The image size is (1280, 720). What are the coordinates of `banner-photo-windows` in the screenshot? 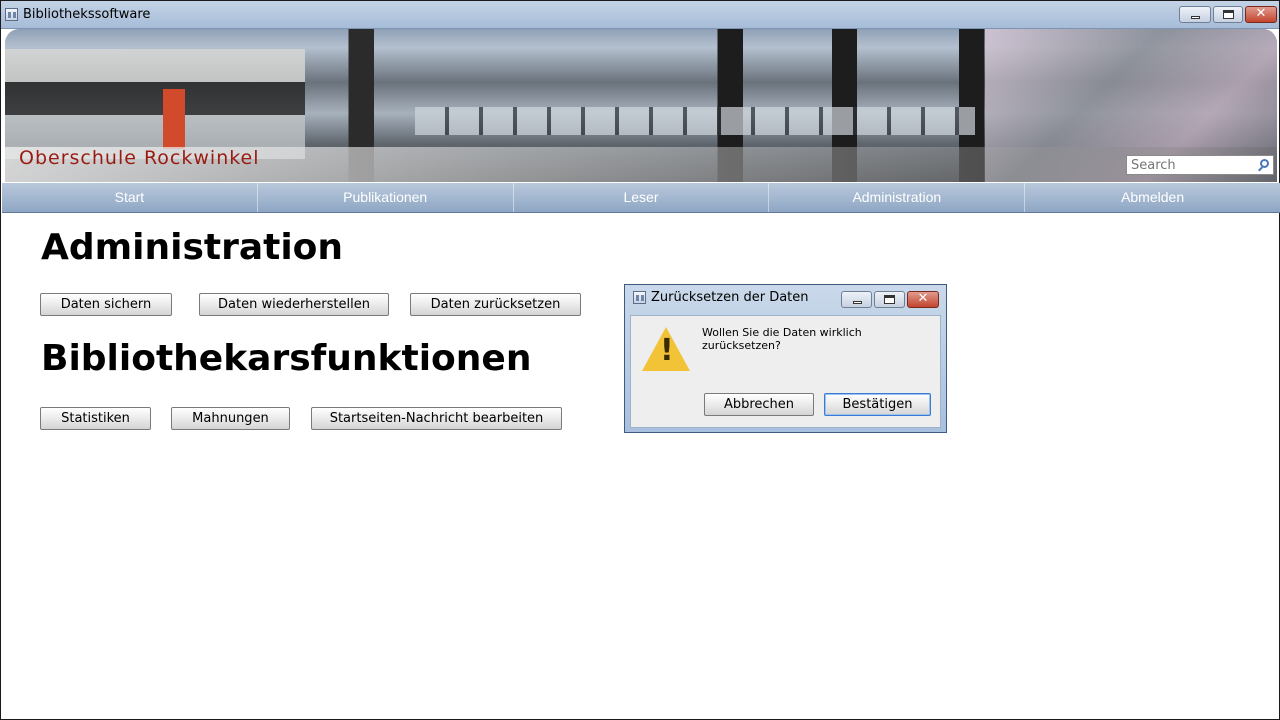 It's located at (695, 121).